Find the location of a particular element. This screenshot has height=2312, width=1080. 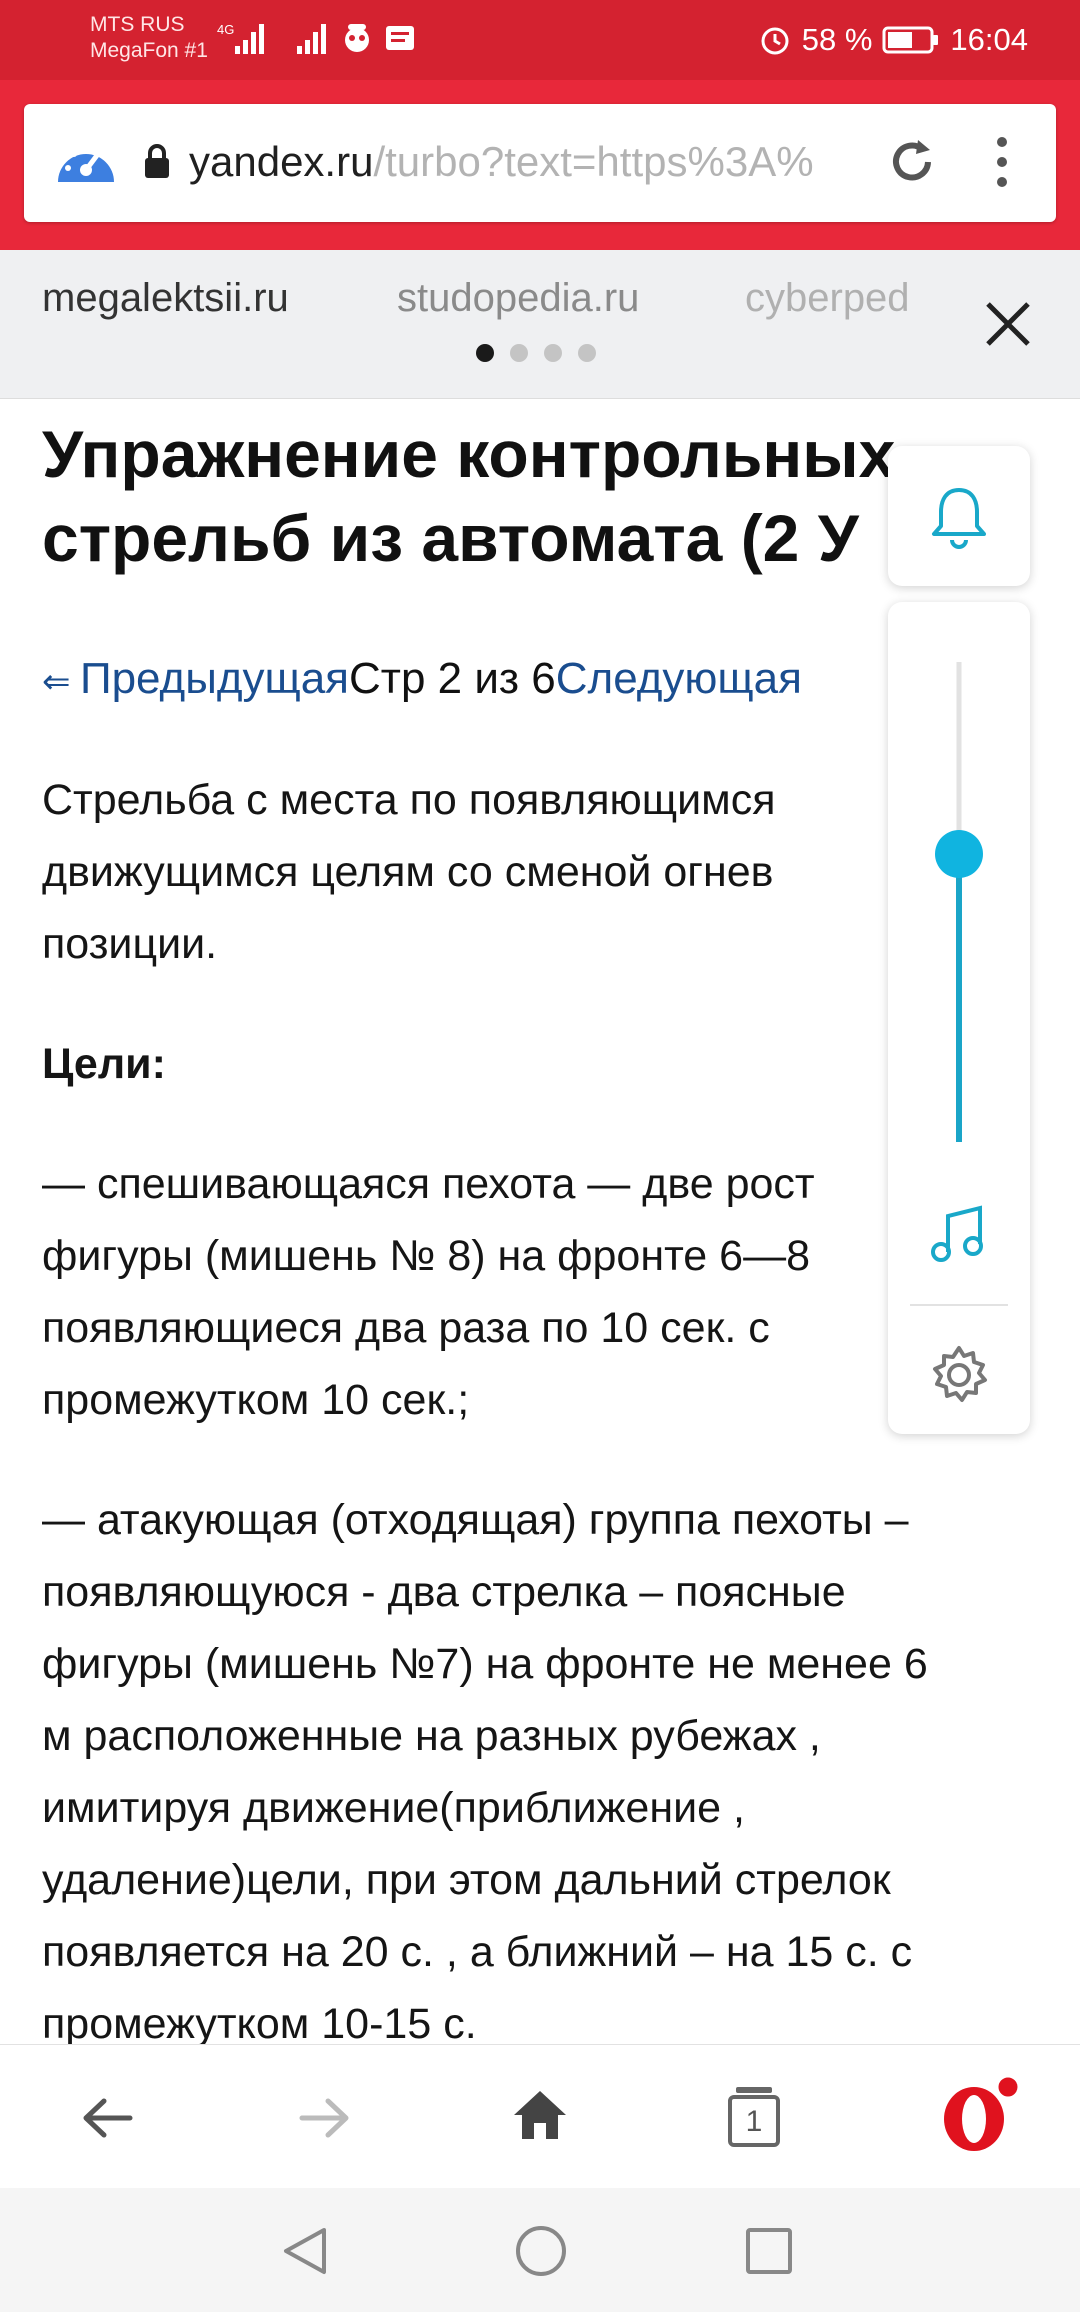

notification-icon is located at coordinates (357, 38).